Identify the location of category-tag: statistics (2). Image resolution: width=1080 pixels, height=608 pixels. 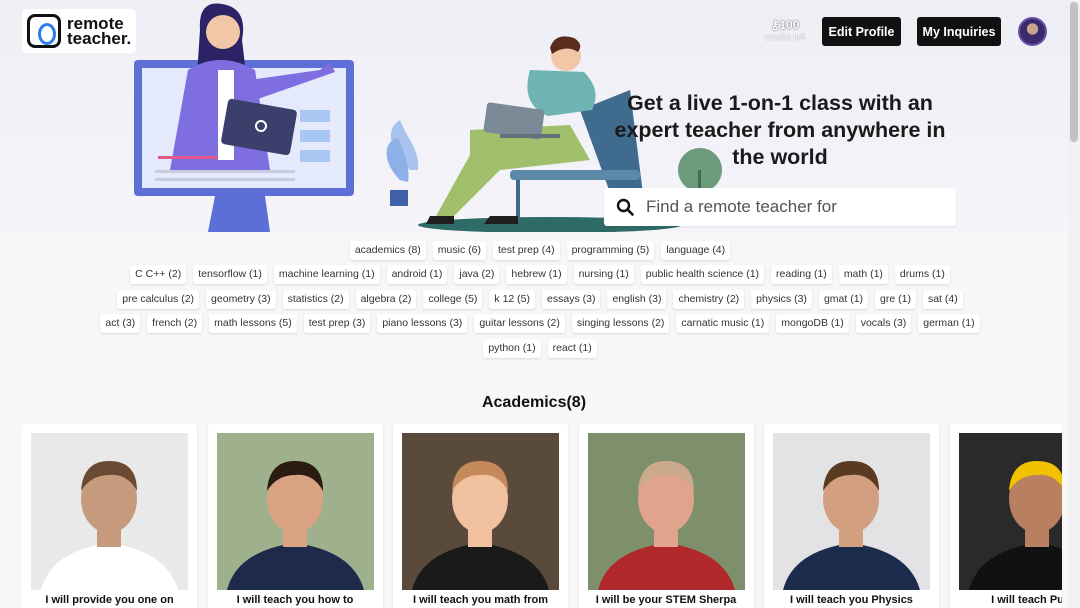
(315, 299).